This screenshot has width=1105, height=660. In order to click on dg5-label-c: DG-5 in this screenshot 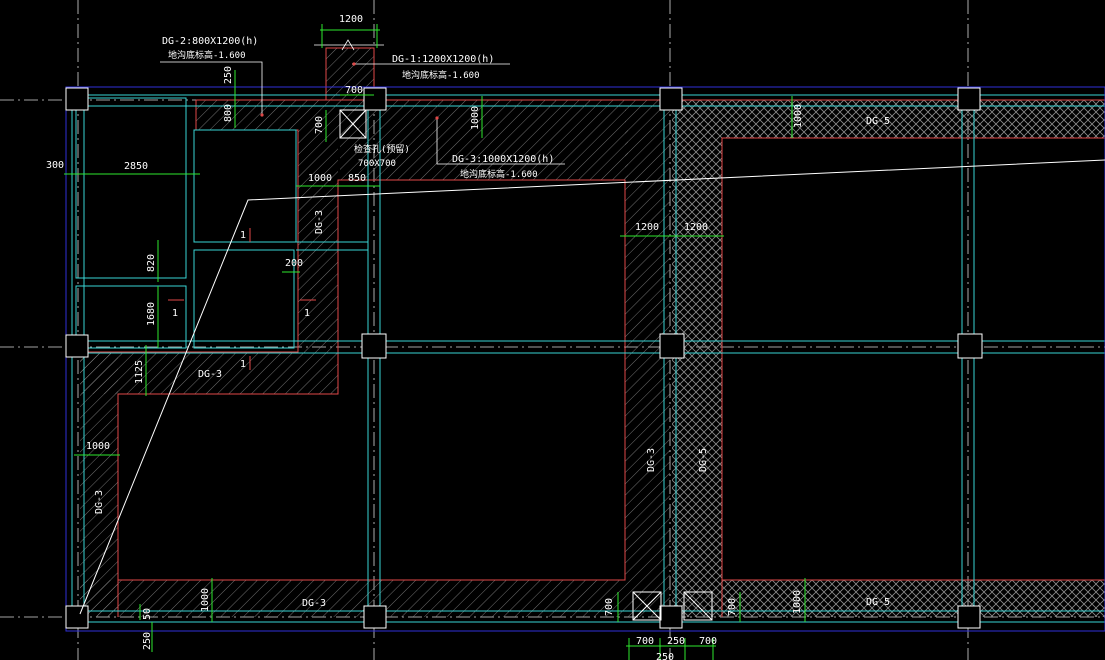, I will do `click(878, 602)`.